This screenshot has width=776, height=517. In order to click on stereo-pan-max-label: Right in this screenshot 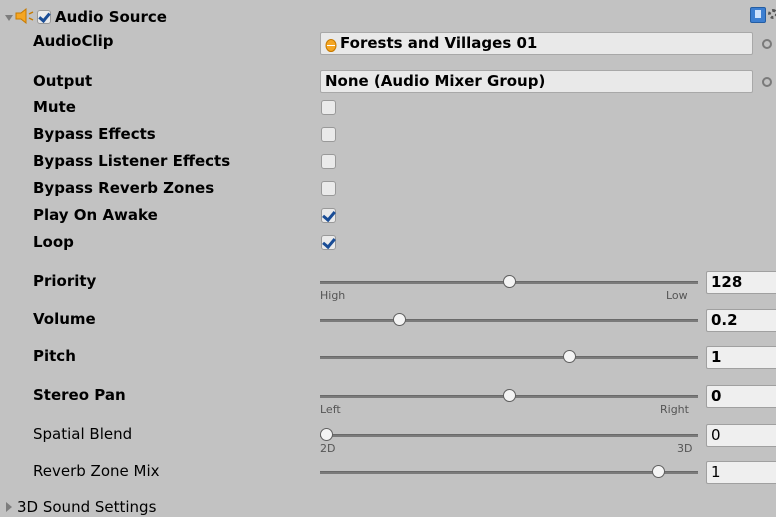, I will do `click(674, 409)`.